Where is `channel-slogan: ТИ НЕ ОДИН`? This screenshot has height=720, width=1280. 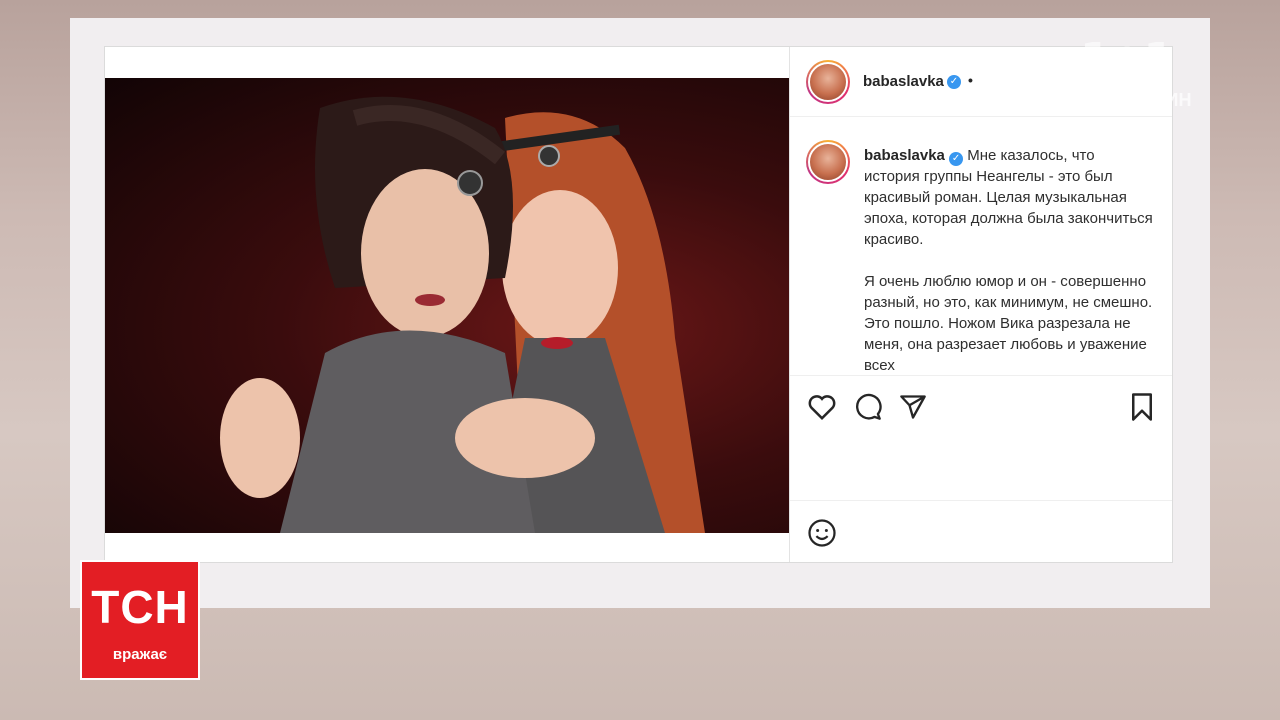 channel-slogan: ТИ НЕ ОДИН is located at coordinates (1136, 100).